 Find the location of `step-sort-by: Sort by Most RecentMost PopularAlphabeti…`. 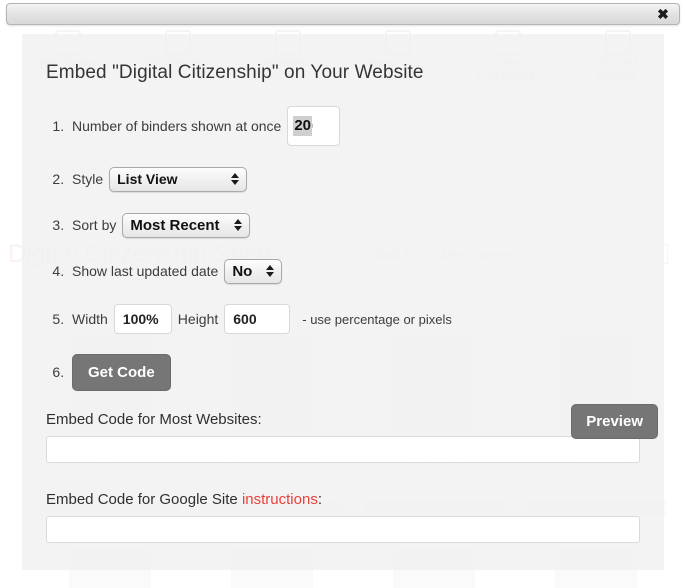

step-sort-by: Sort by Most RecentMost PopularAlphabeti… is located at coordinates (354, 225).